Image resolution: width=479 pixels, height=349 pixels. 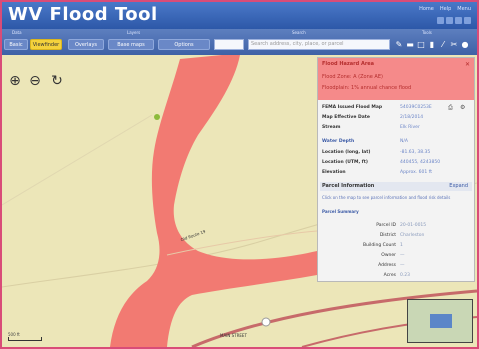 I want to click on parcel-summary-title: Parcel Summary, so click(x=340, y=211).